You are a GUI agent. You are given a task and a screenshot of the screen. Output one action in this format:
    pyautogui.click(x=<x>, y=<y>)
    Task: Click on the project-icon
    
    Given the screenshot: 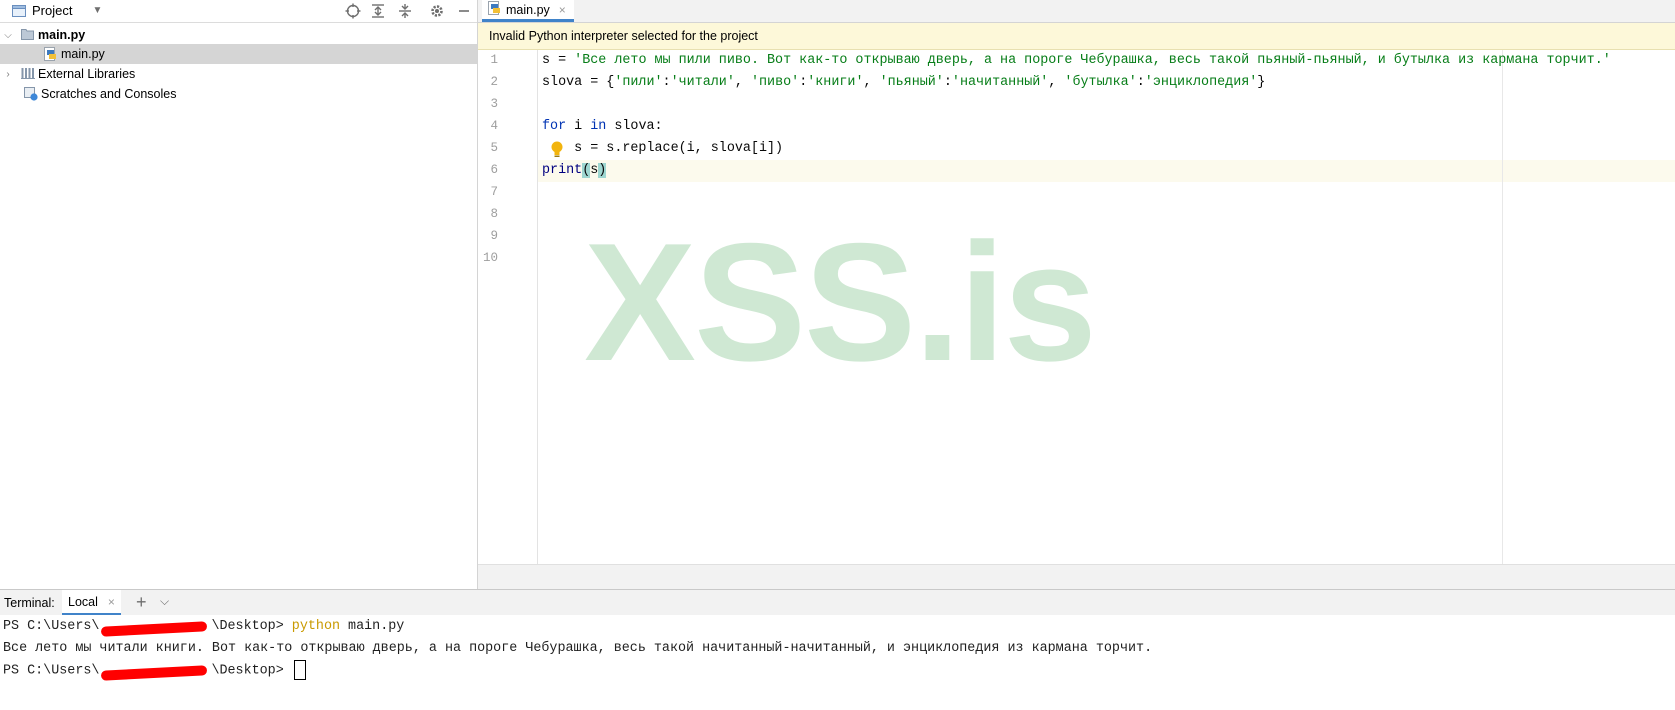 What is the action you would take?
    pyautogui.click(x=19, y=10)
    